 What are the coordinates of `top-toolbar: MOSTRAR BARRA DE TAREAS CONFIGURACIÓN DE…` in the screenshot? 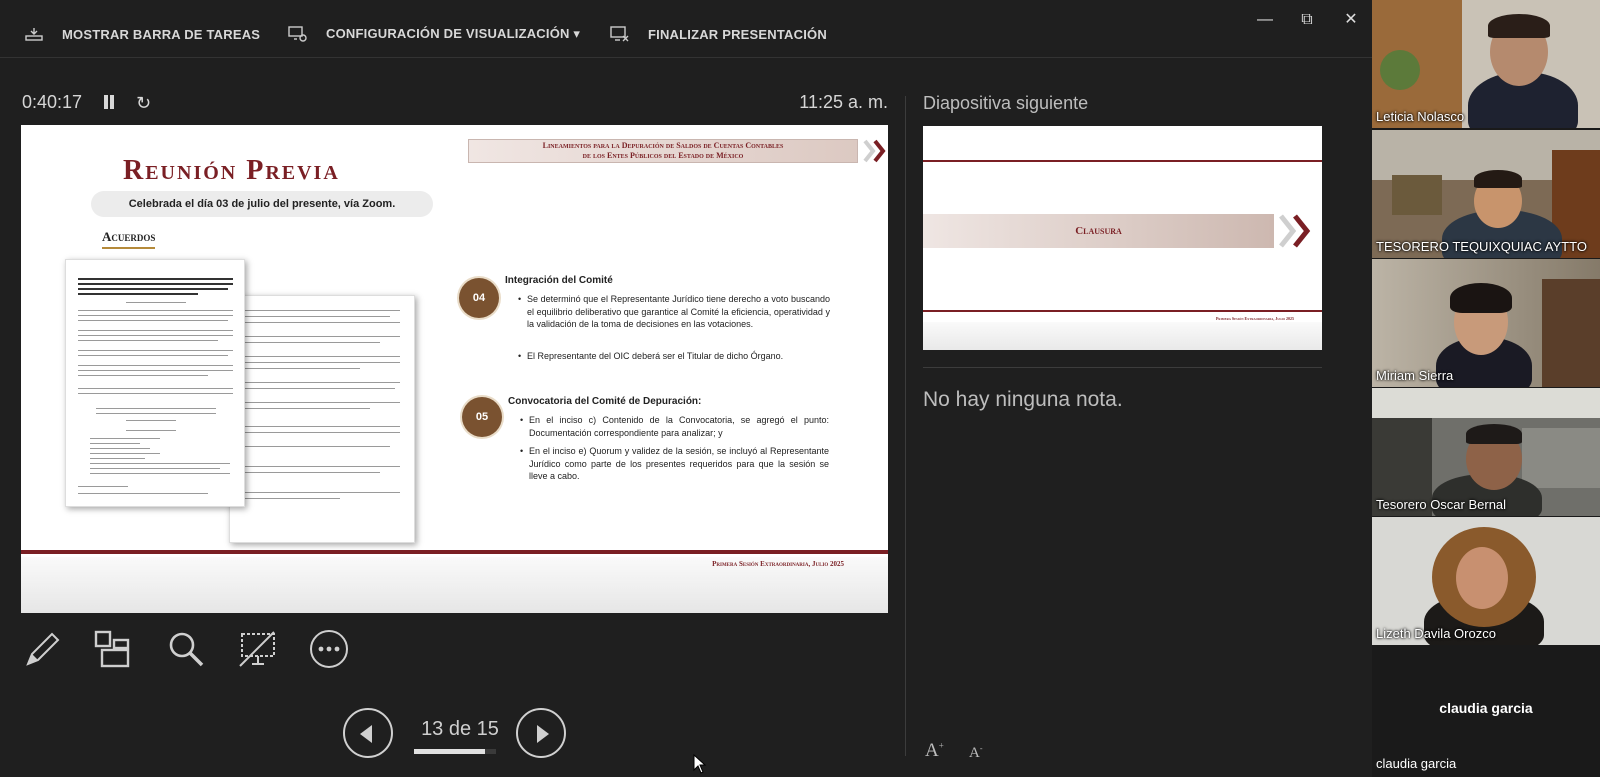 It's located at (686, 29).